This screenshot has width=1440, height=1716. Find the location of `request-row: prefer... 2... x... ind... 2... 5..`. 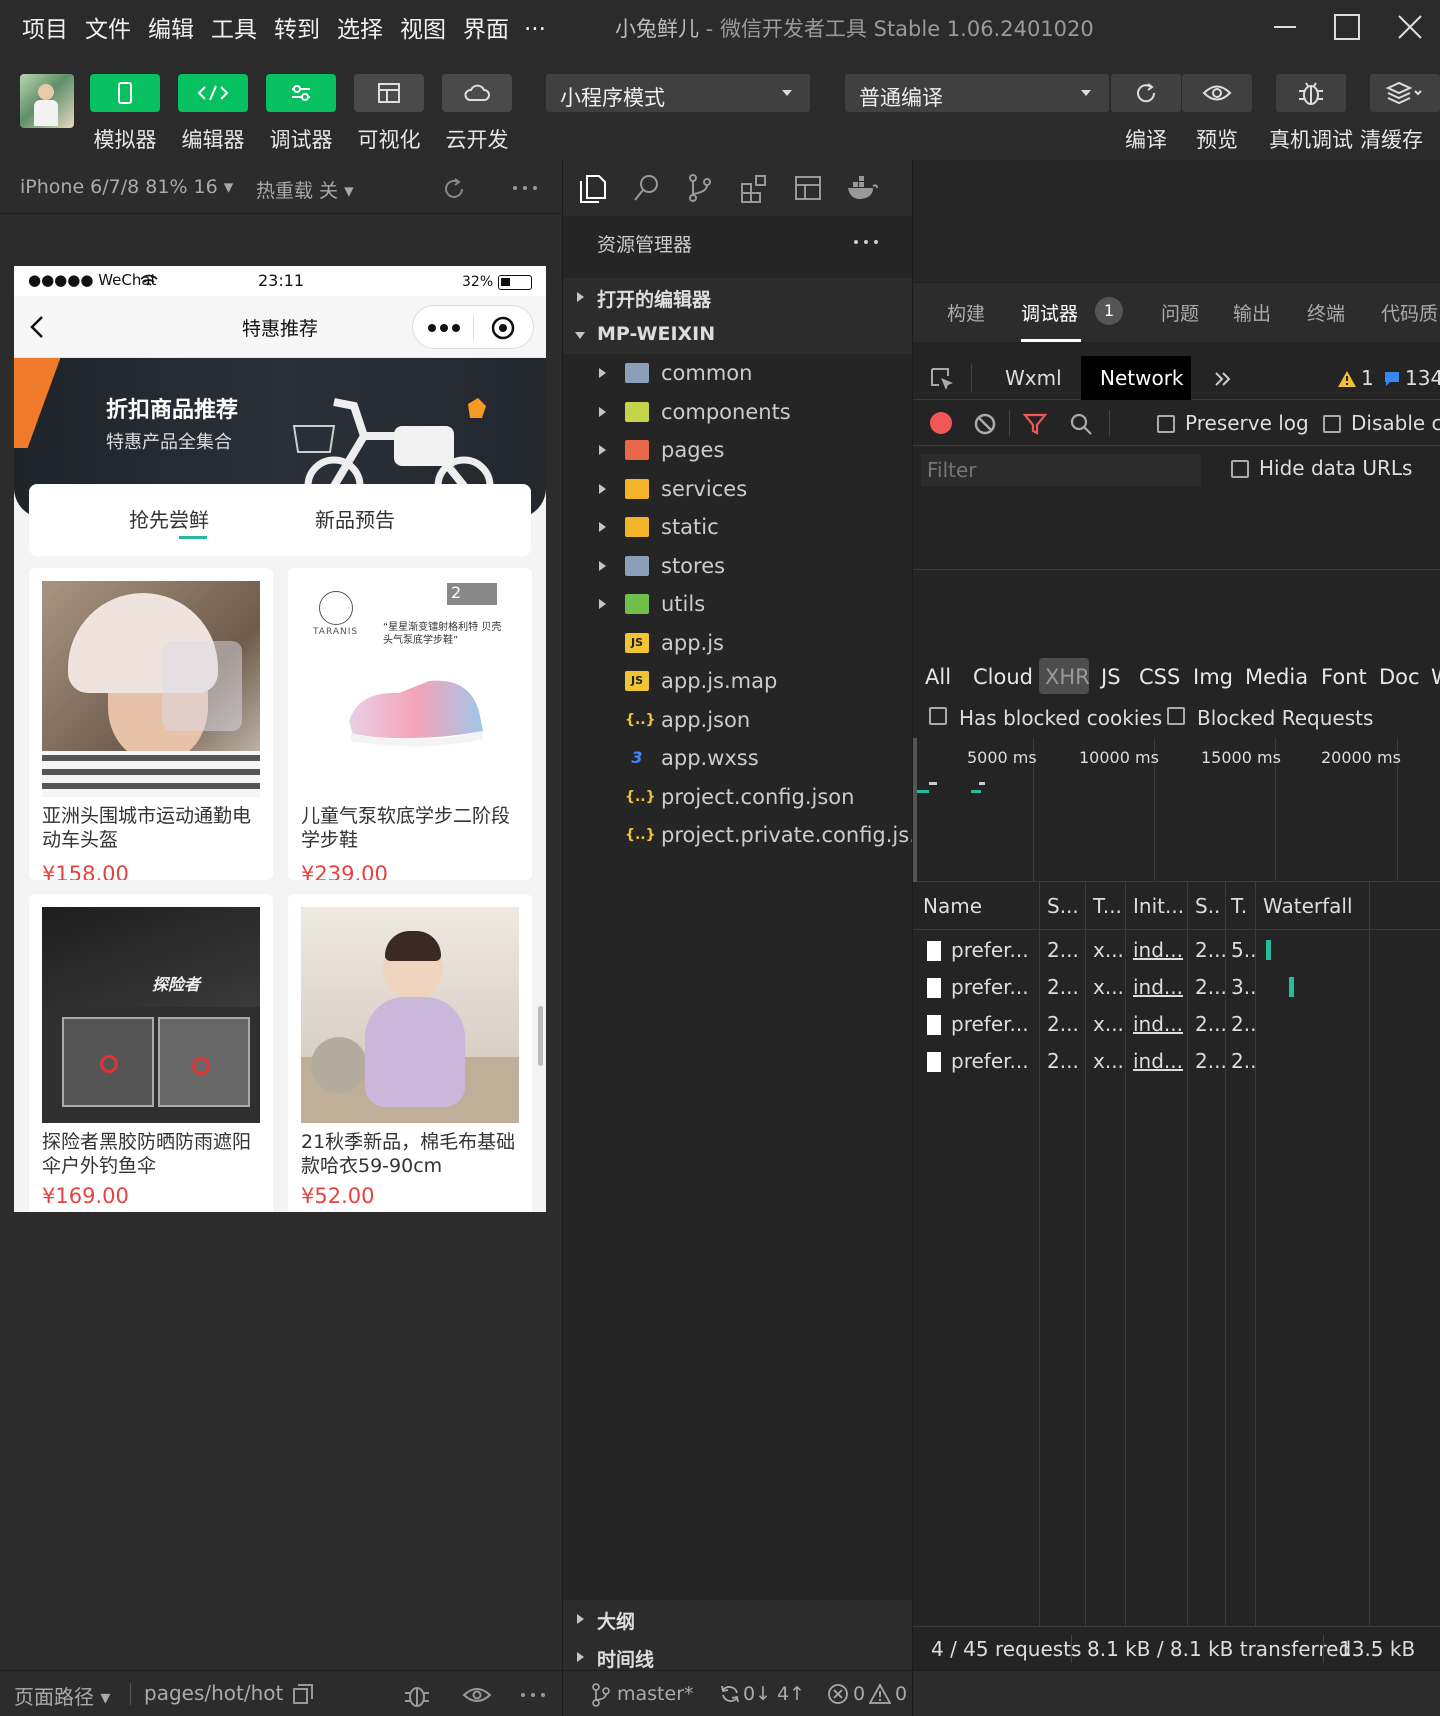

request-row: prefer... 2... x... ind... 2... 5.. is located at coordinates (1176, 950).